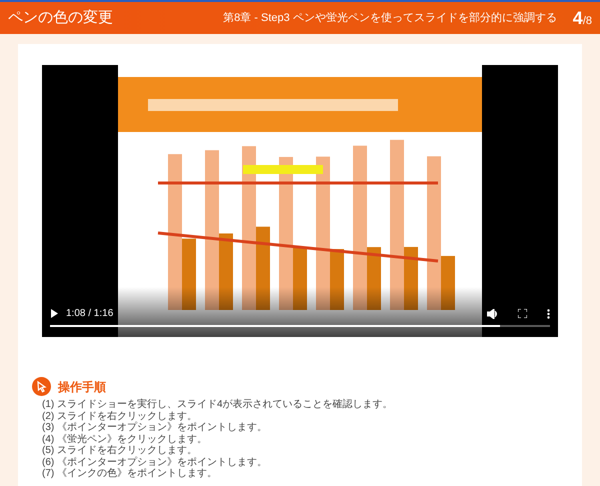 The image size is (600, 486). Describe the element at coordinates (300, 428) in the screenshot. I see `procedure-step: (3) 《ポインターオプション》をポイントします。` at that location.